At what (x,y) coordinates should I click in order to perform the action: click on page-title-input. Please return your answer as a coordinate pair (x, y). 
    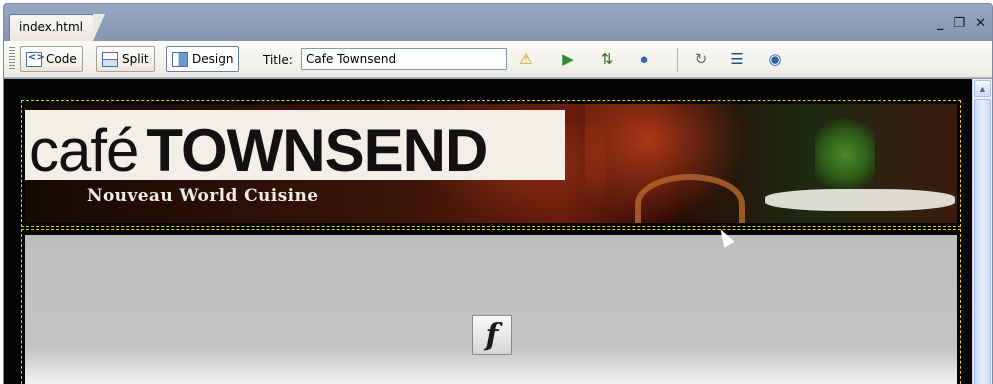
    Looking at the image, I should click on (404, 59).